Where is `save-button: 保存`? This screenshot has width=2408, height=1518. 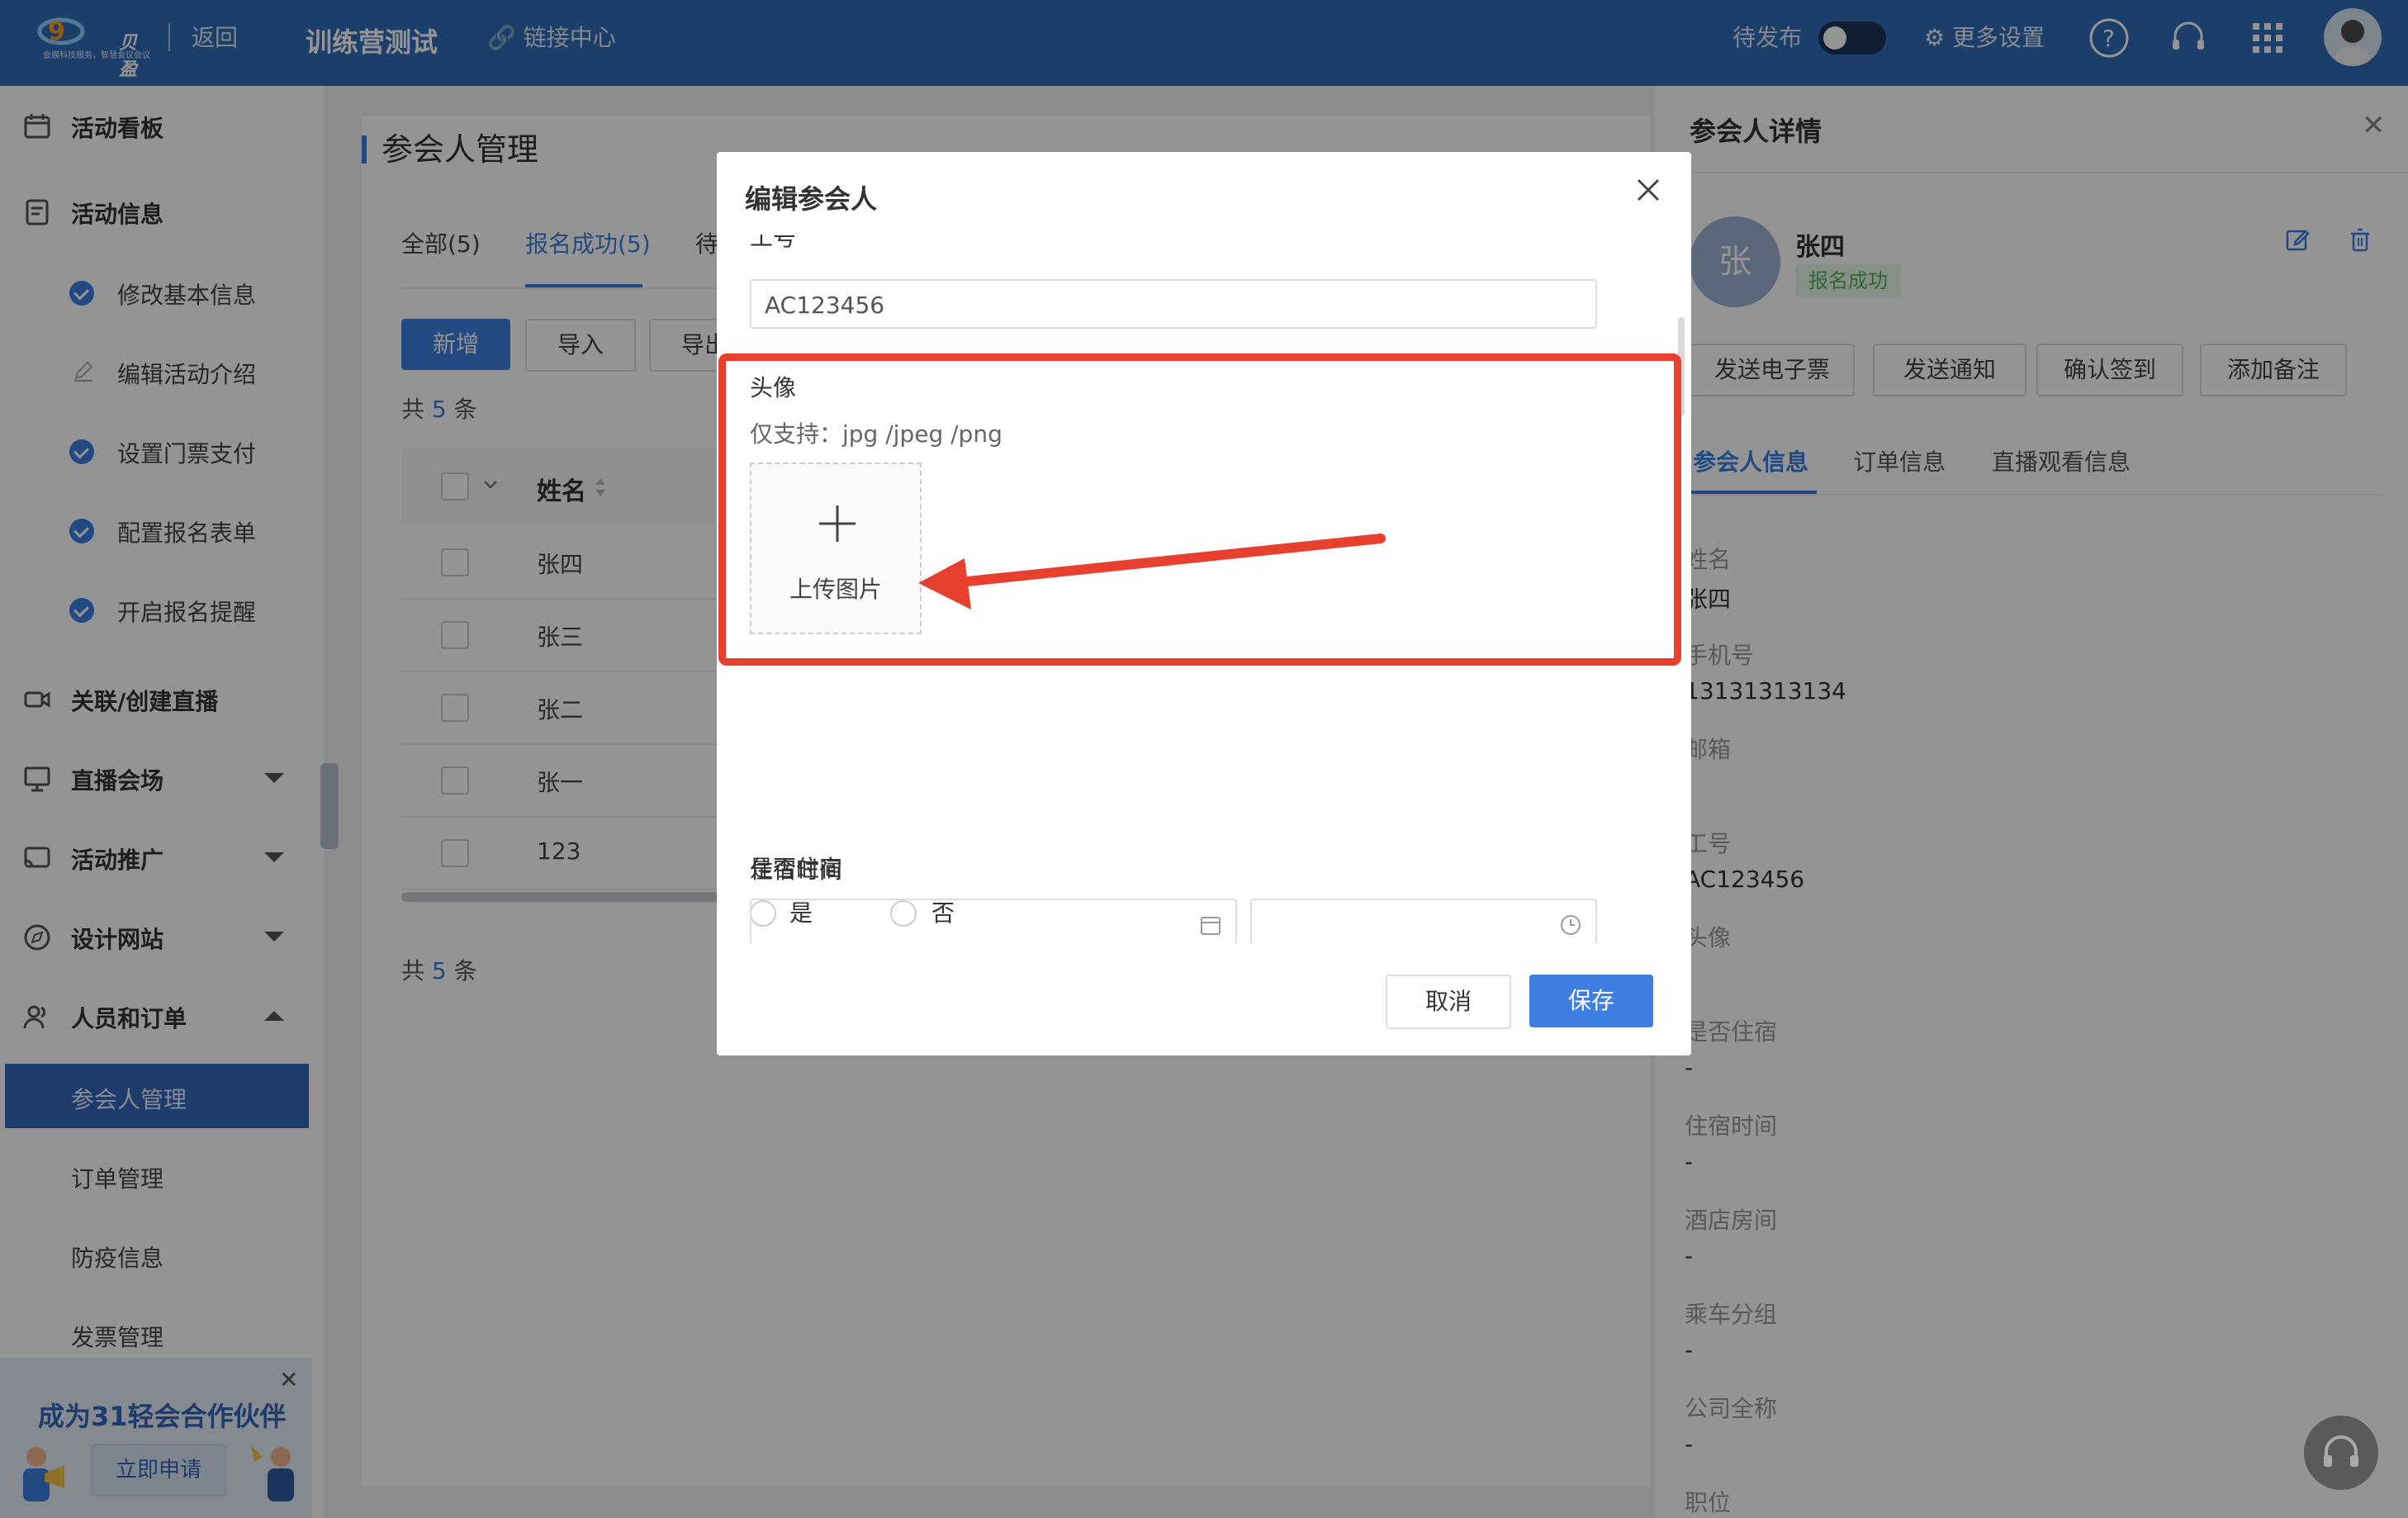
save-button: 保存 is located at coordinates (1591, 1001).